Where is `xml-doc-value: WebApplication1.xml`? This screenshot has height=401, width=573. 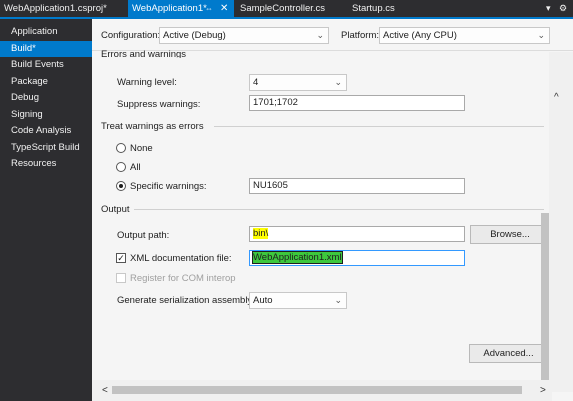 xml-doc-value: WebApplication1.xml is located at coordinates (297, 257).